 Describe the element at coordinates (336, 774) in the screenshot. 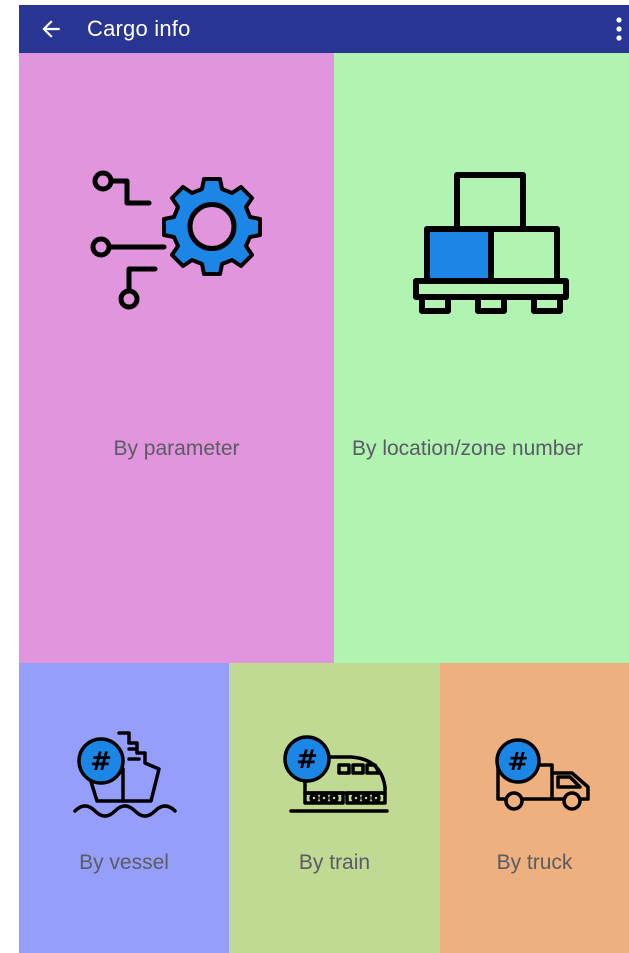

I see `train-hash-icon: #` at that location.